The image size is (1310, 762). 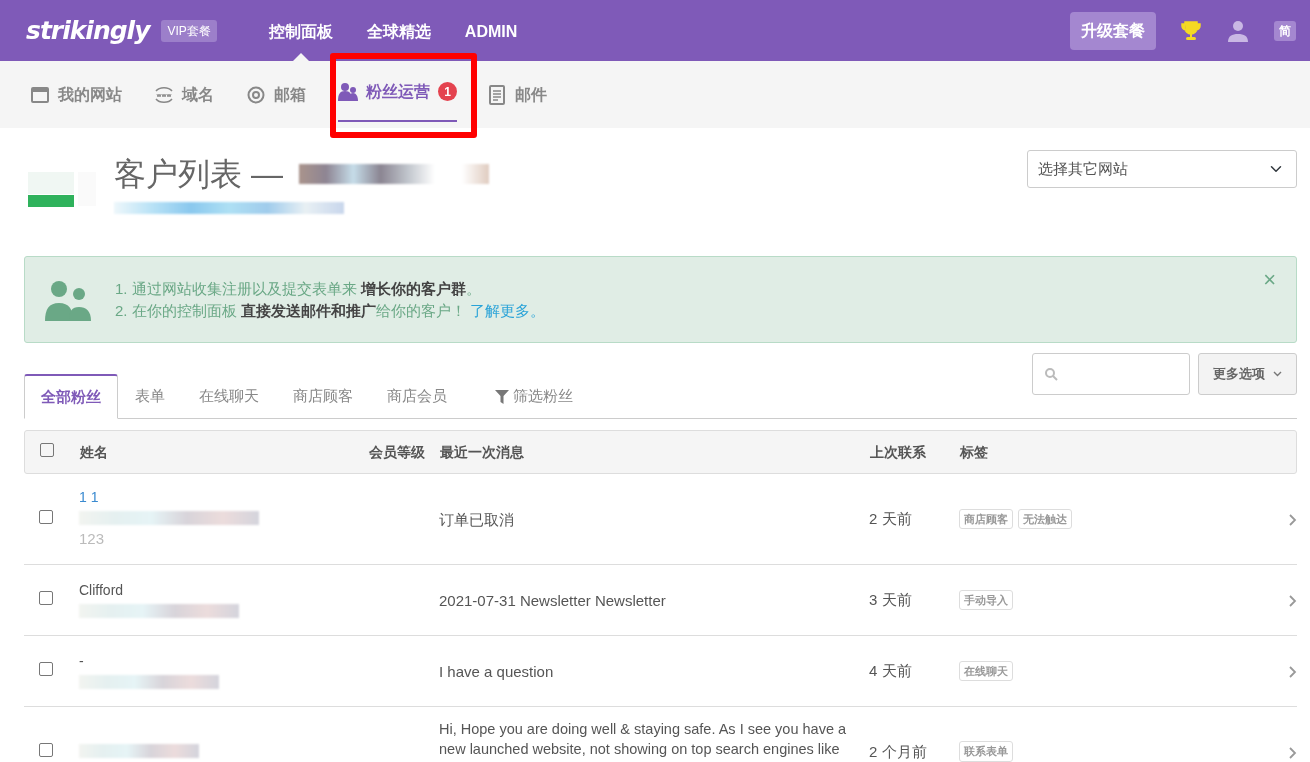 What do you see at coordinates (298, 288) in the screenshot?
I see `alert-text: 1. 通过网站收集注册以及提交表单来 增长你的客户群。` at bounding box center [298, 288].